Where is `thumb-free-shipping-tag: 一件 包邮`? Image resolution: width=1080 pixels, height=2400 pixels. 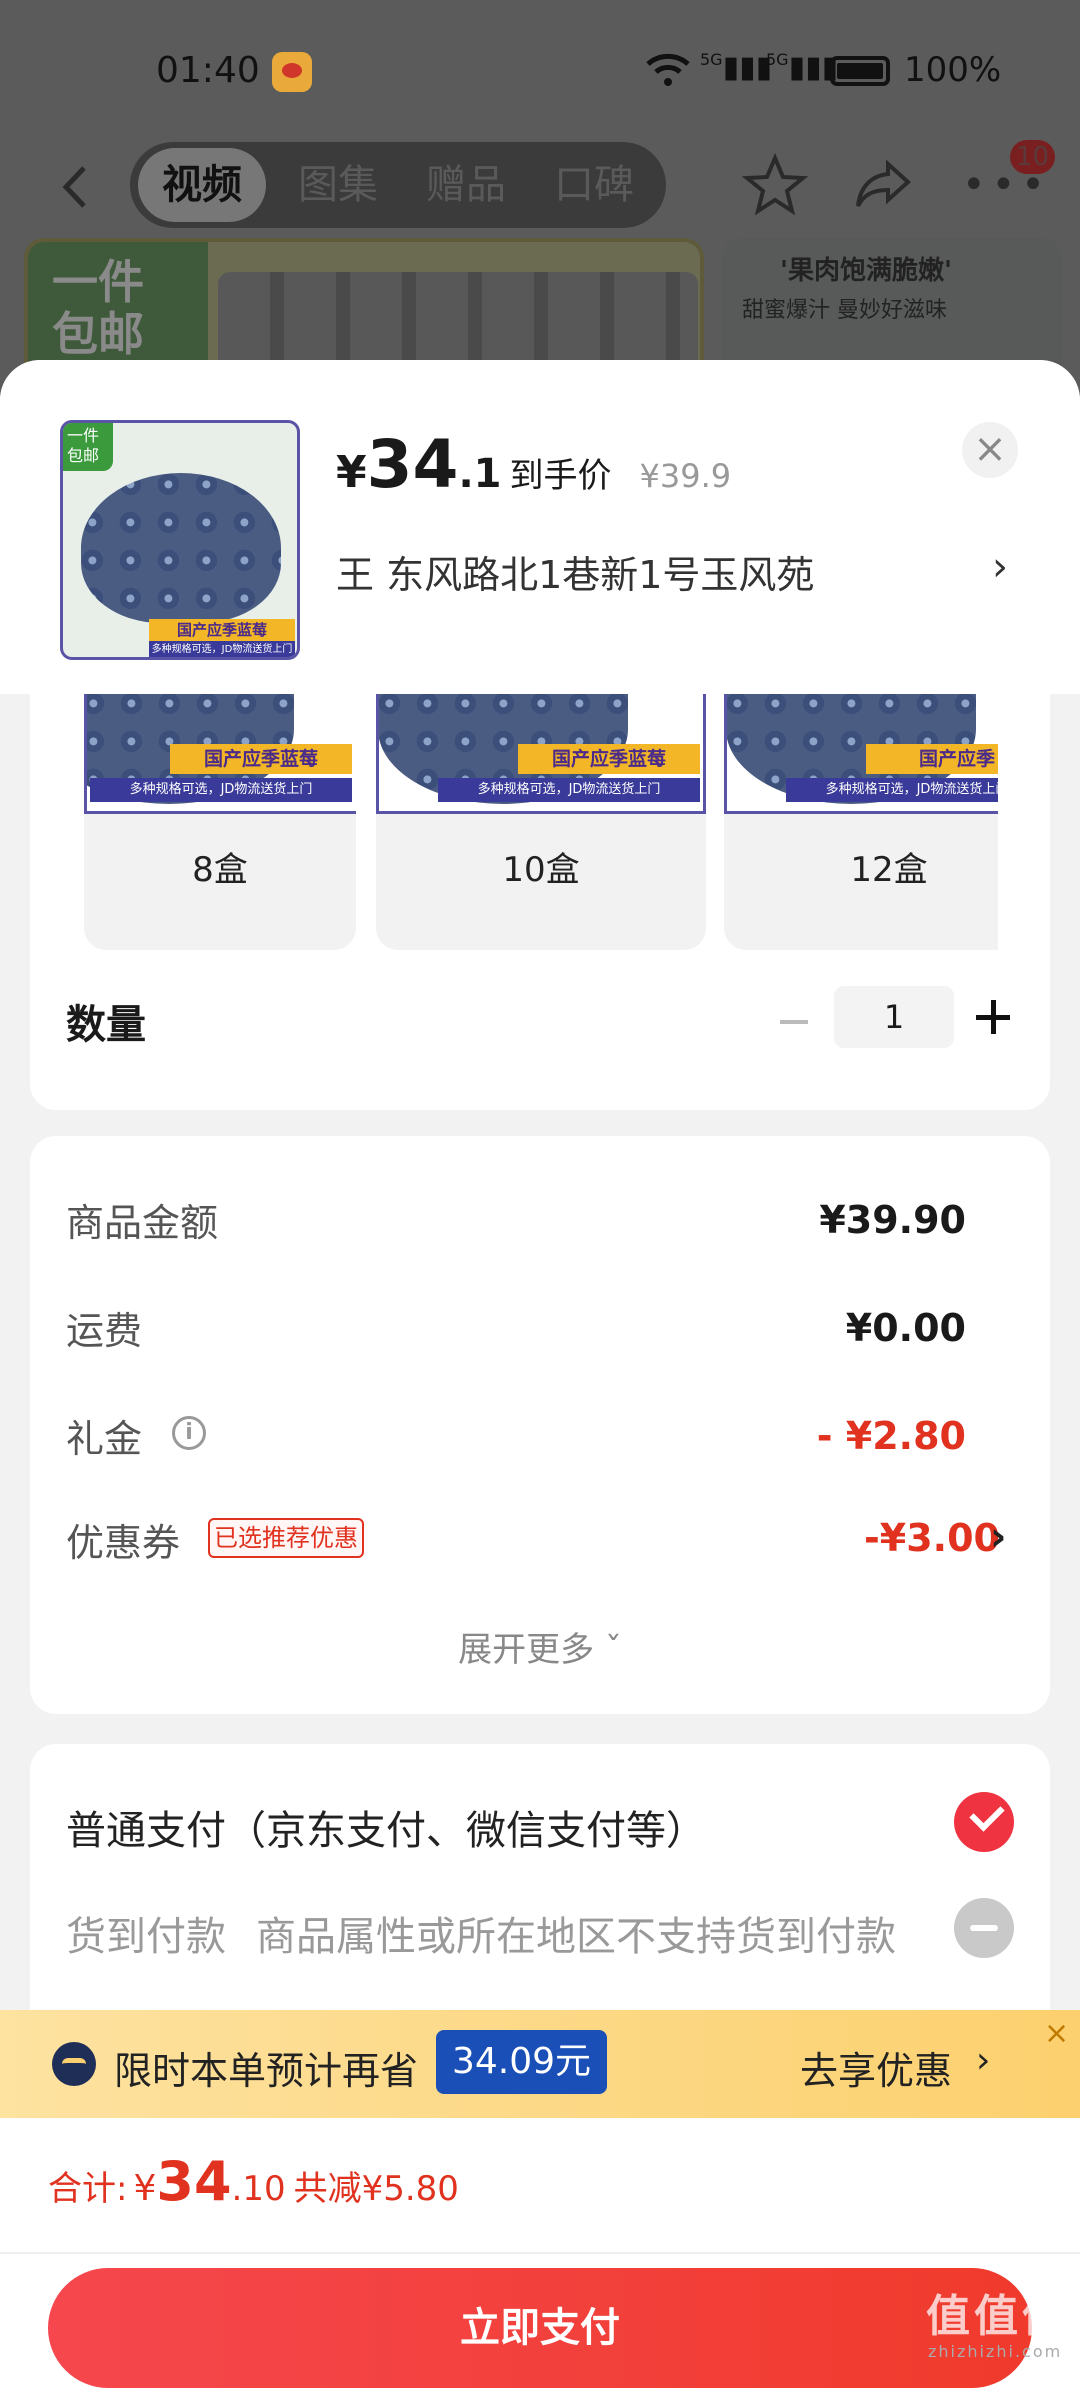
thumb-free-shipping-tag: 一件 包邮 is located at coordinates (88, 447).